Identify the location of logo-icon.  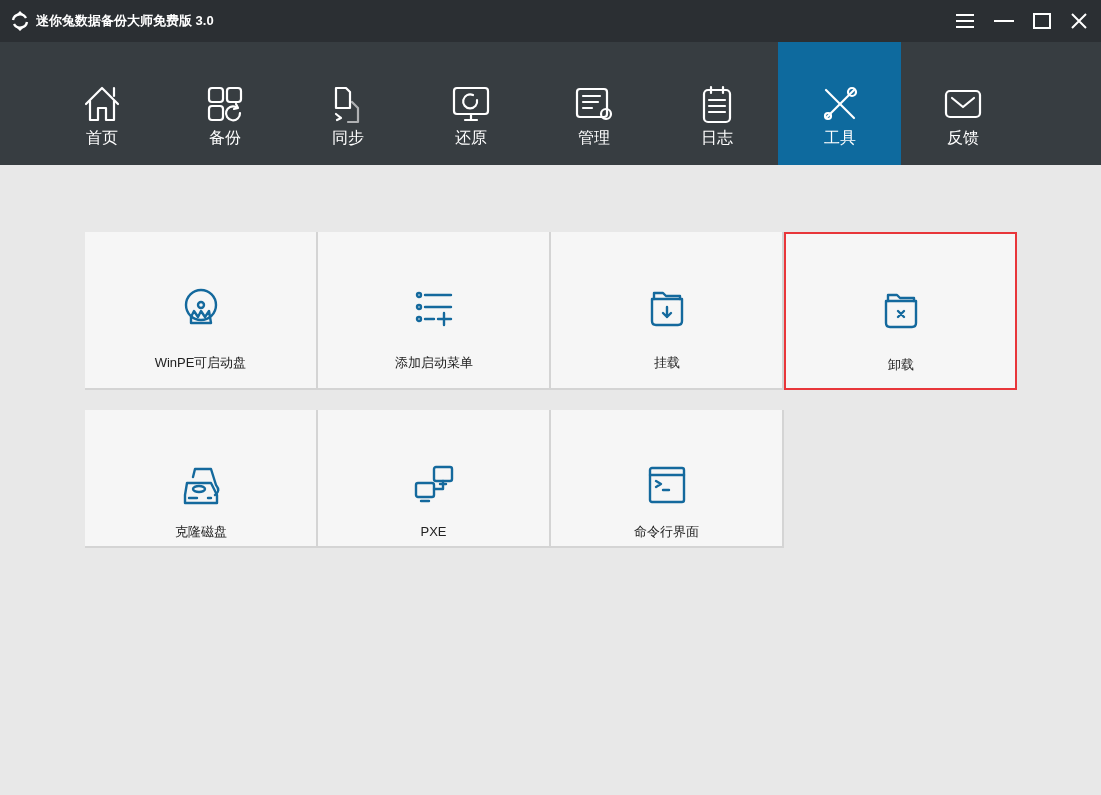
(20, 21).